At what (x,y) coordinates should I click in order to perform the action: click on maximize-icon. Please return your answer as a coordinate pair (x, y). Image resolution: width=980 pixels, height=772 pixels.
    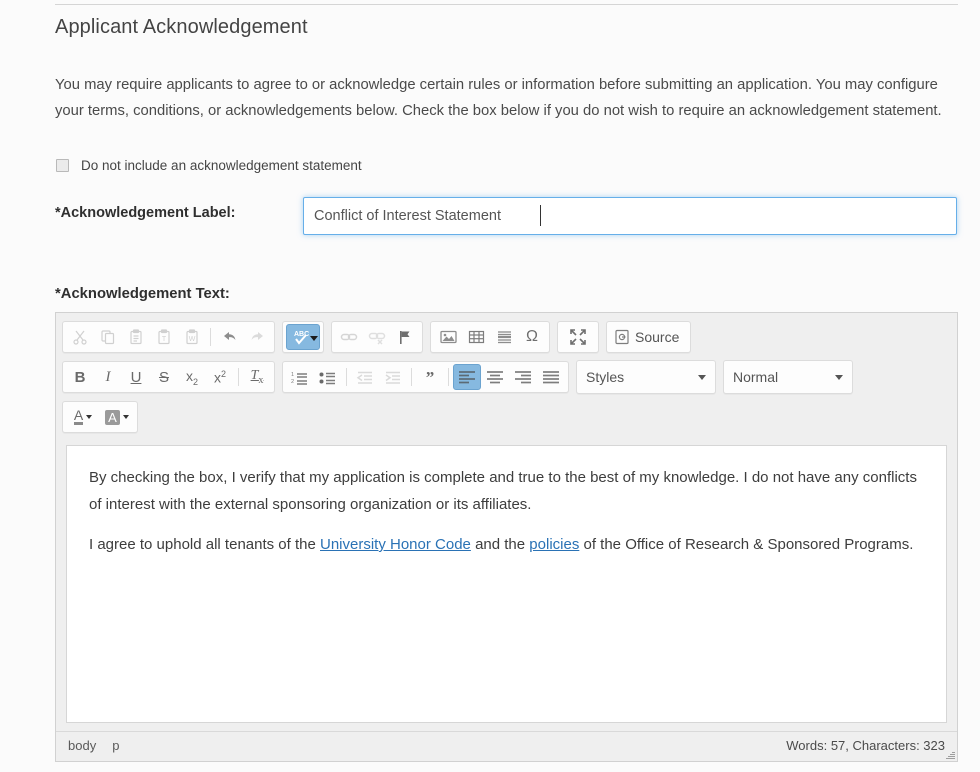
    Looking at the image, I should click on (578, 337).